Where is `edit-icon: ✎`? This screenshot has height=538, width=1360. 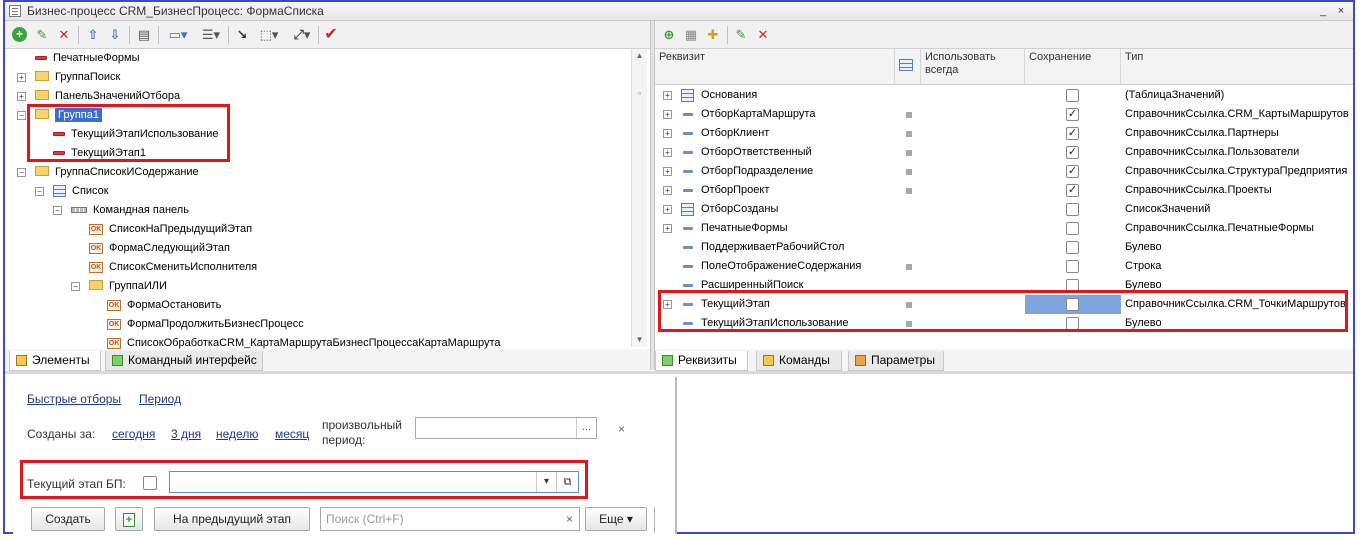
edit-icon: ✎ is located at coordinates (741, 35).